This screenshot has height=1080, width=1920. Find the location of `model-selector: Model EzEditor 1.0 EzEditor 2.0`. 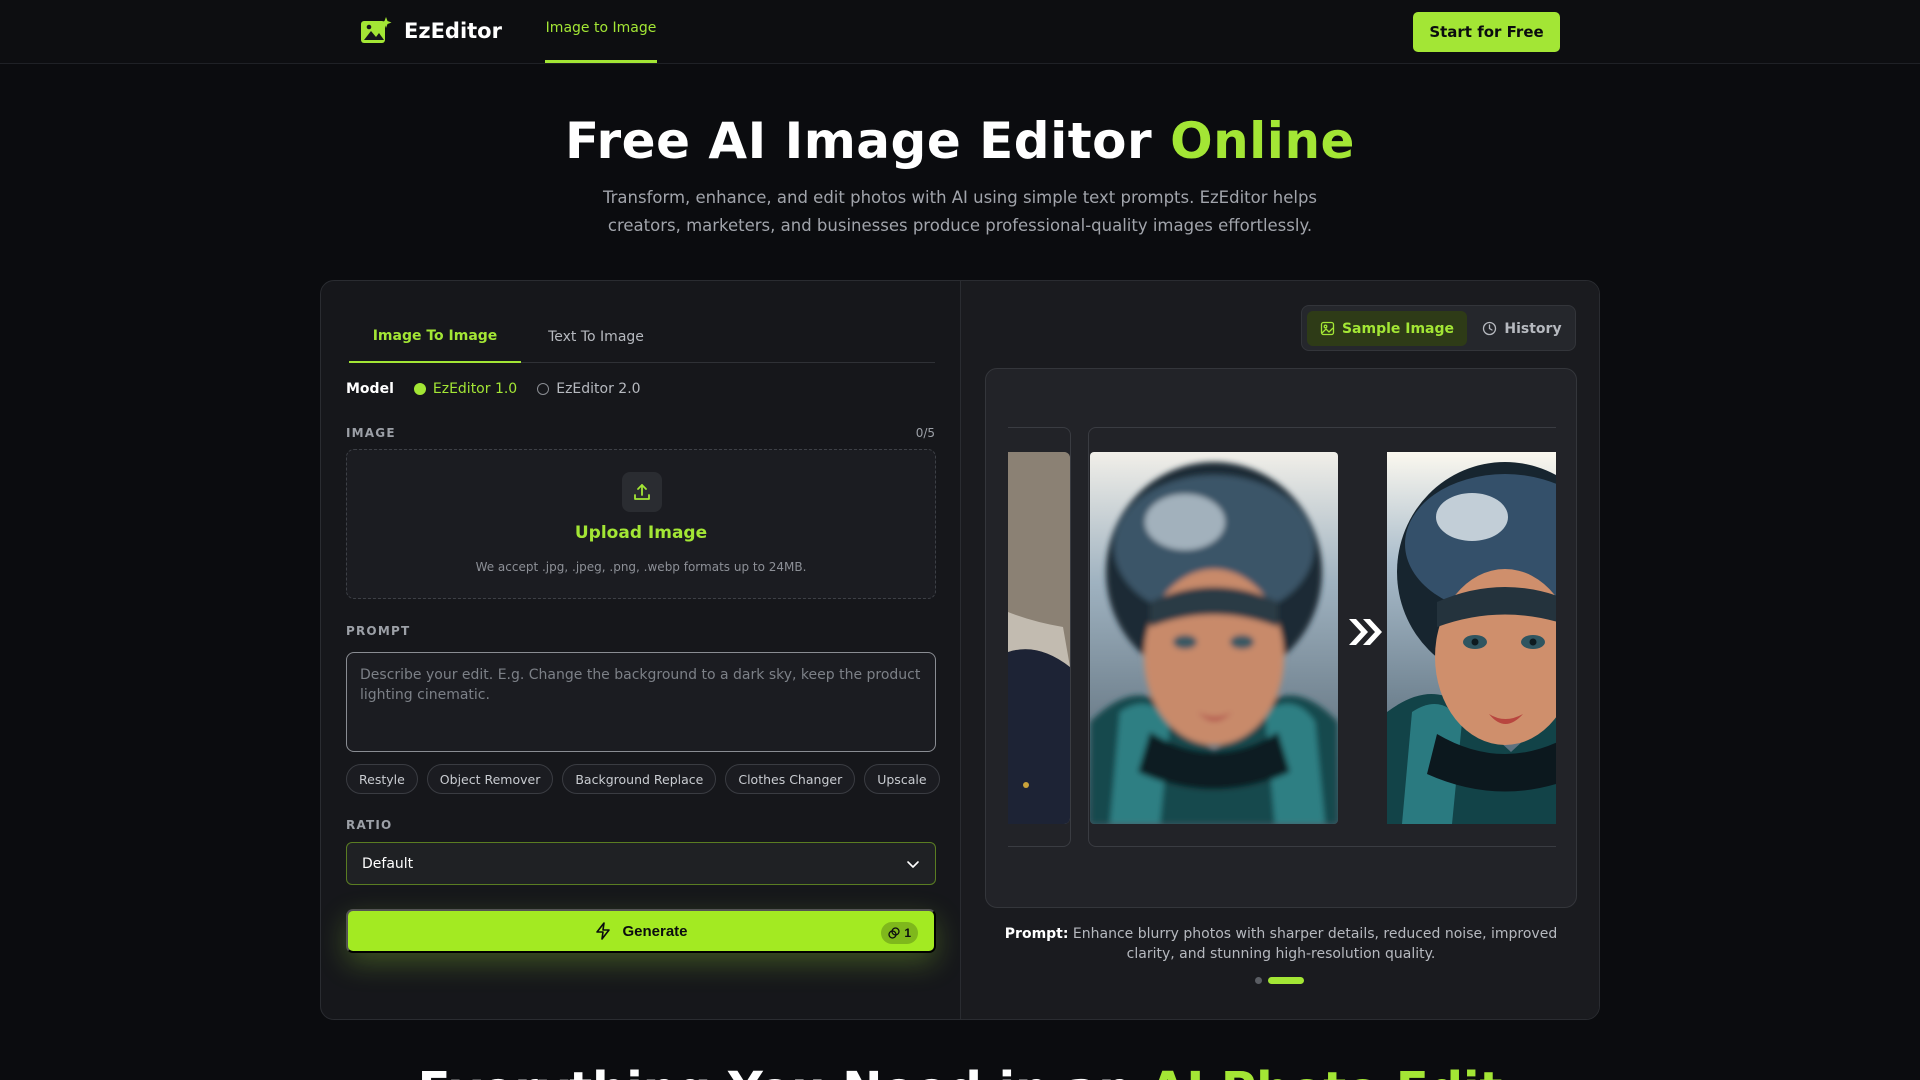

model-selector: Model EzEditor 1.0 EzEditor 2.0 is located at coordinates (493, 389).